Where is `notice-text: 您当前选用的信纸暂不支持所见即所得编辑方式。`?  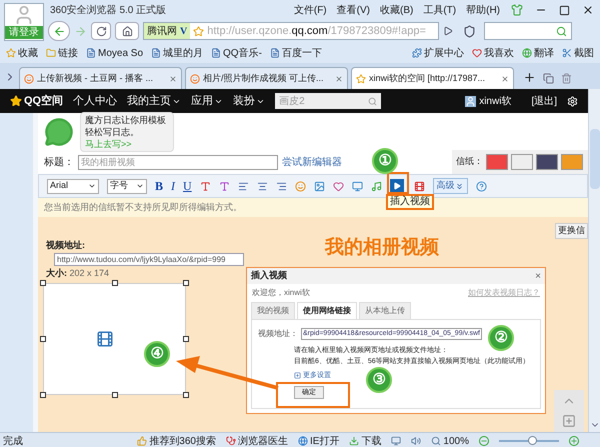 notice-text: 您当前选用的信纸暂不支持所见即所得编辑方式。 is located at coordinates (143, 207).